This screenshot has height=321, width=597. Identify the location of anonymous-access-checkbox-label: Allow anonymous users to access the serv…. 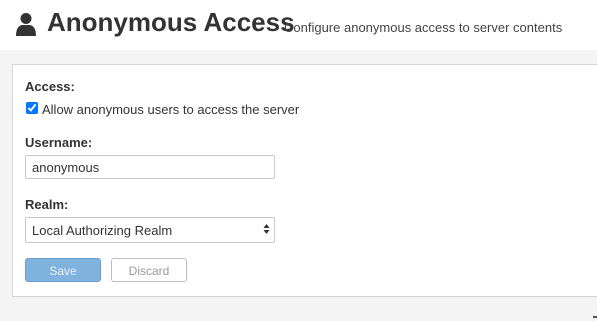
(170, 109).